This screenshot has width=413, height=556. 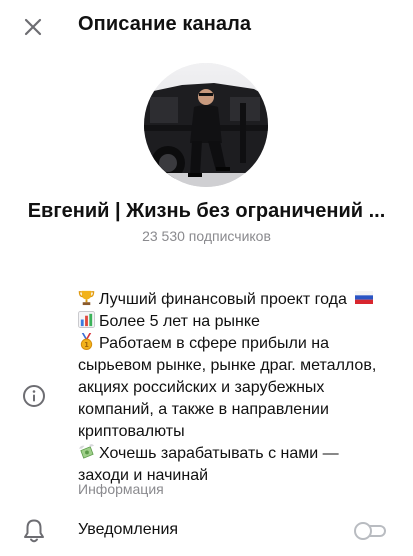 I want to click on medal-emoji: 1, so click(x=86, y=341).